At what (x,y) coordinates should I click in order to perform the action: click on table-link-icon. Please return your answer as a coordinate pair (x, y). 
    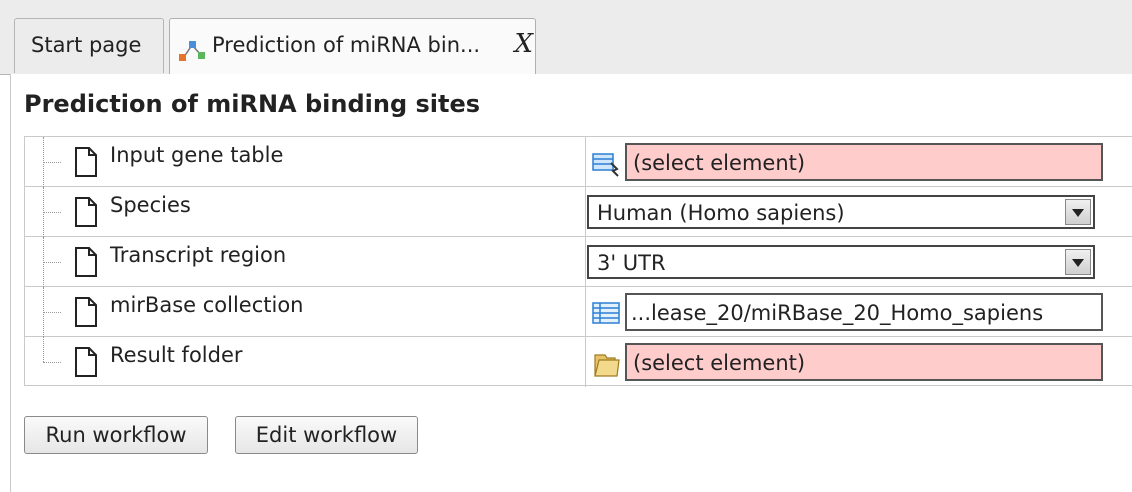
    Looking at the image, I should click on (606, 163).